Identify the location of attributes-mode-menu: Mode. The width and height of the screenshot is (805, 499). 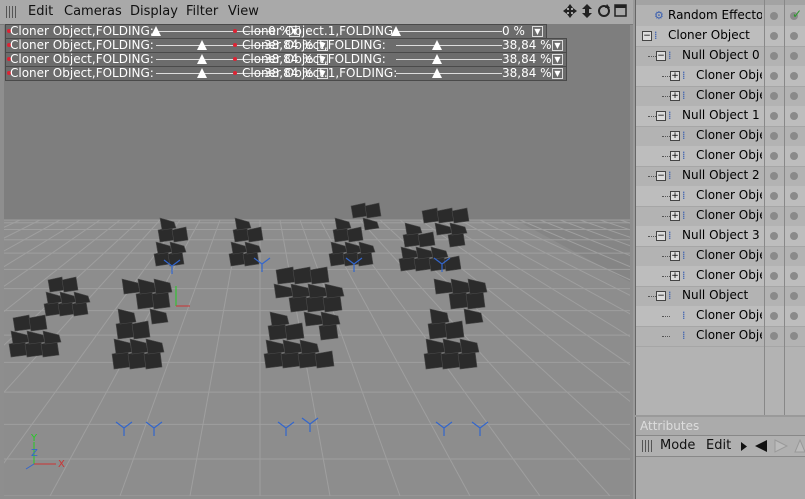
(677, 445).